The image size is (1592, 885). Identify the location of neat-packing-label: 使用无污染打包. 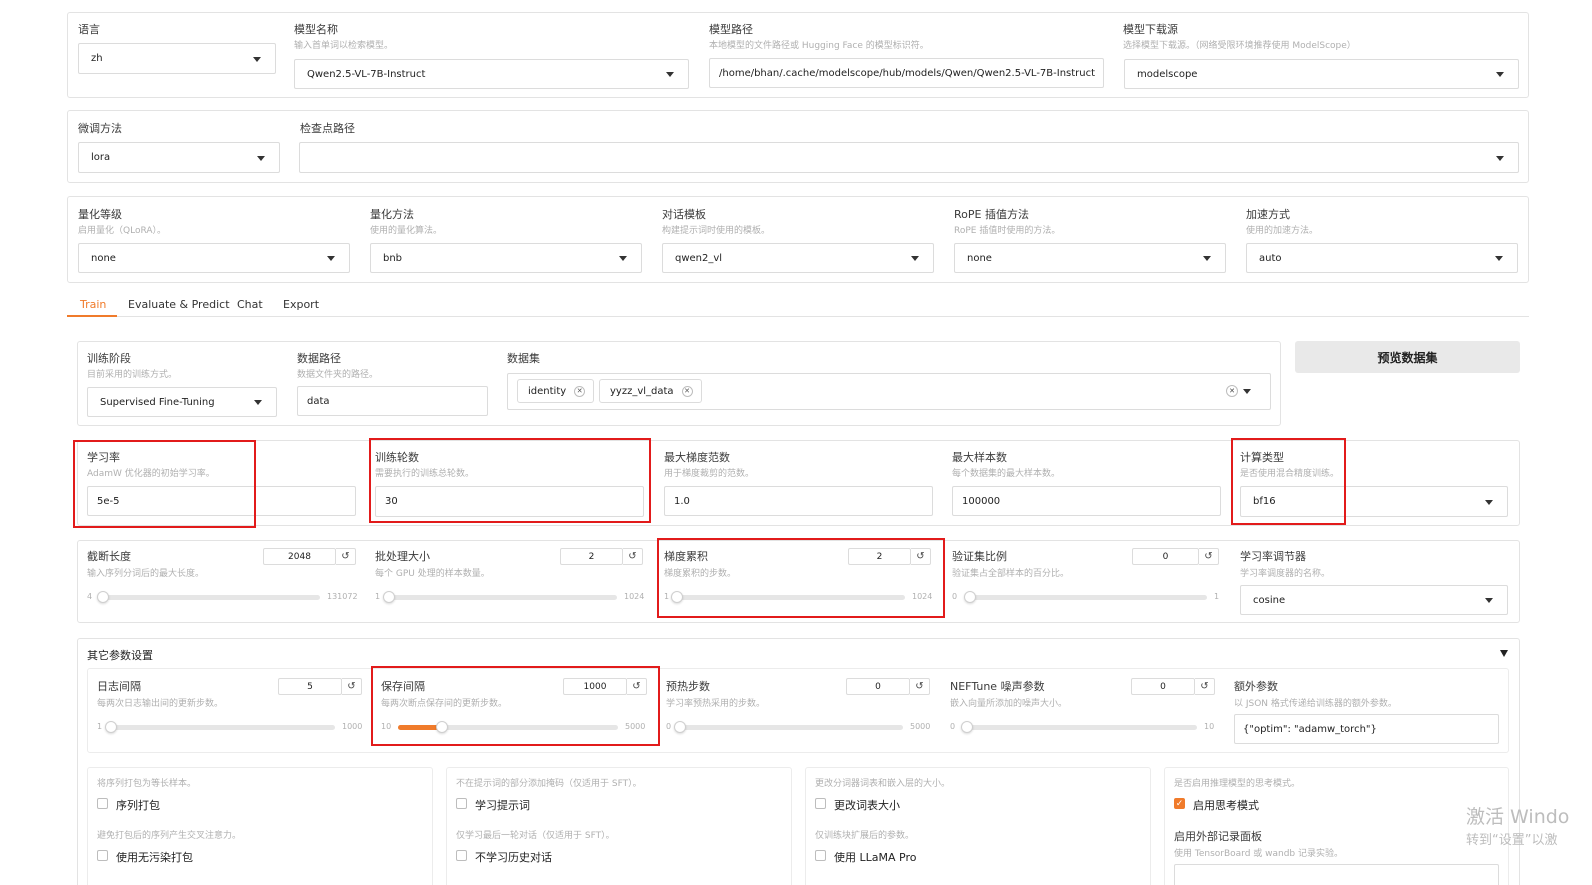
(154, 857).